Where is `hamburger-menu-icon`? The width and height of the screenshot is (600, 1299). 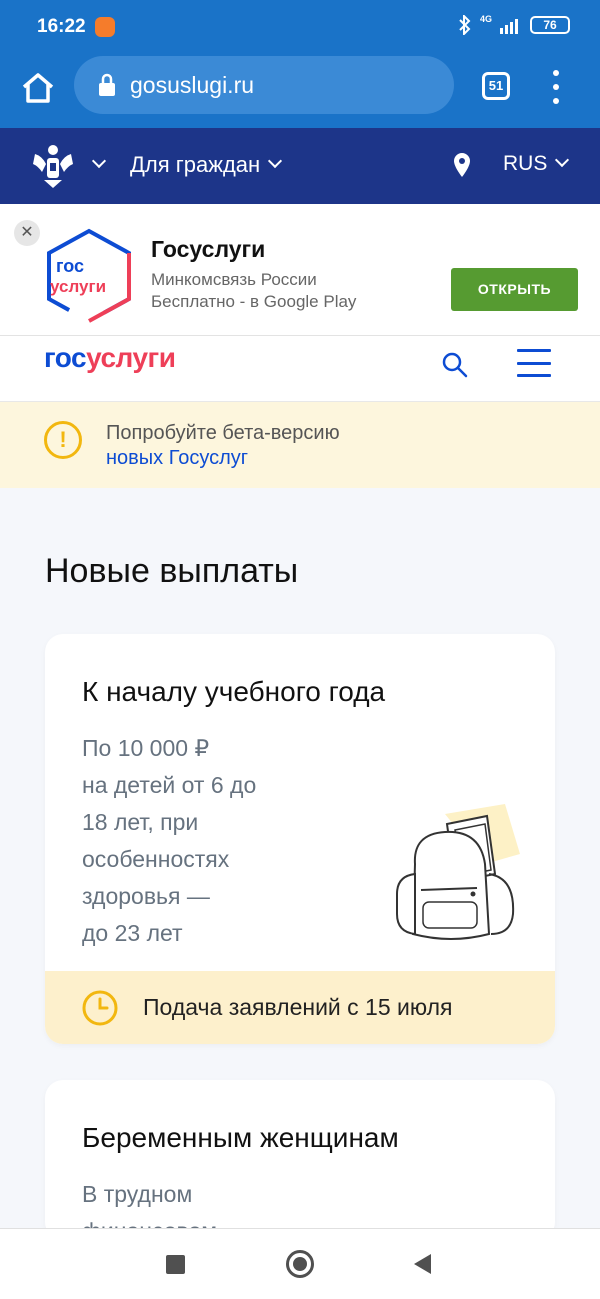
hamburger-menu-icon is located at coordinates (534, 363).